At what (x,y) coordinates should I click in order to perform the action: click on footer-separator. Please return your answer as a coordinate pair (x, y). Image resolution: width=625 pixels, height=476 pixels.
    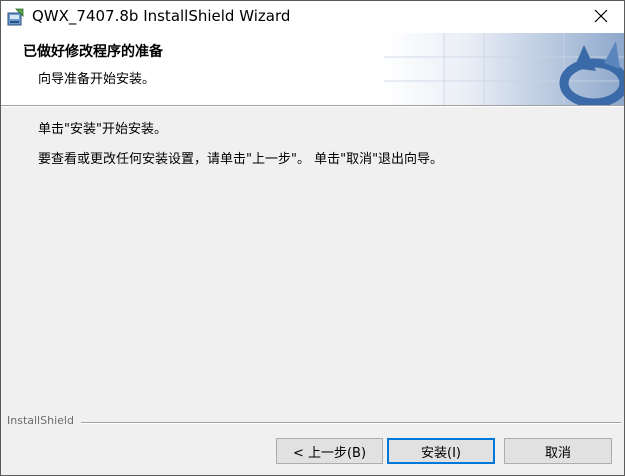
    Looking at the image, I should click on (351, 423).